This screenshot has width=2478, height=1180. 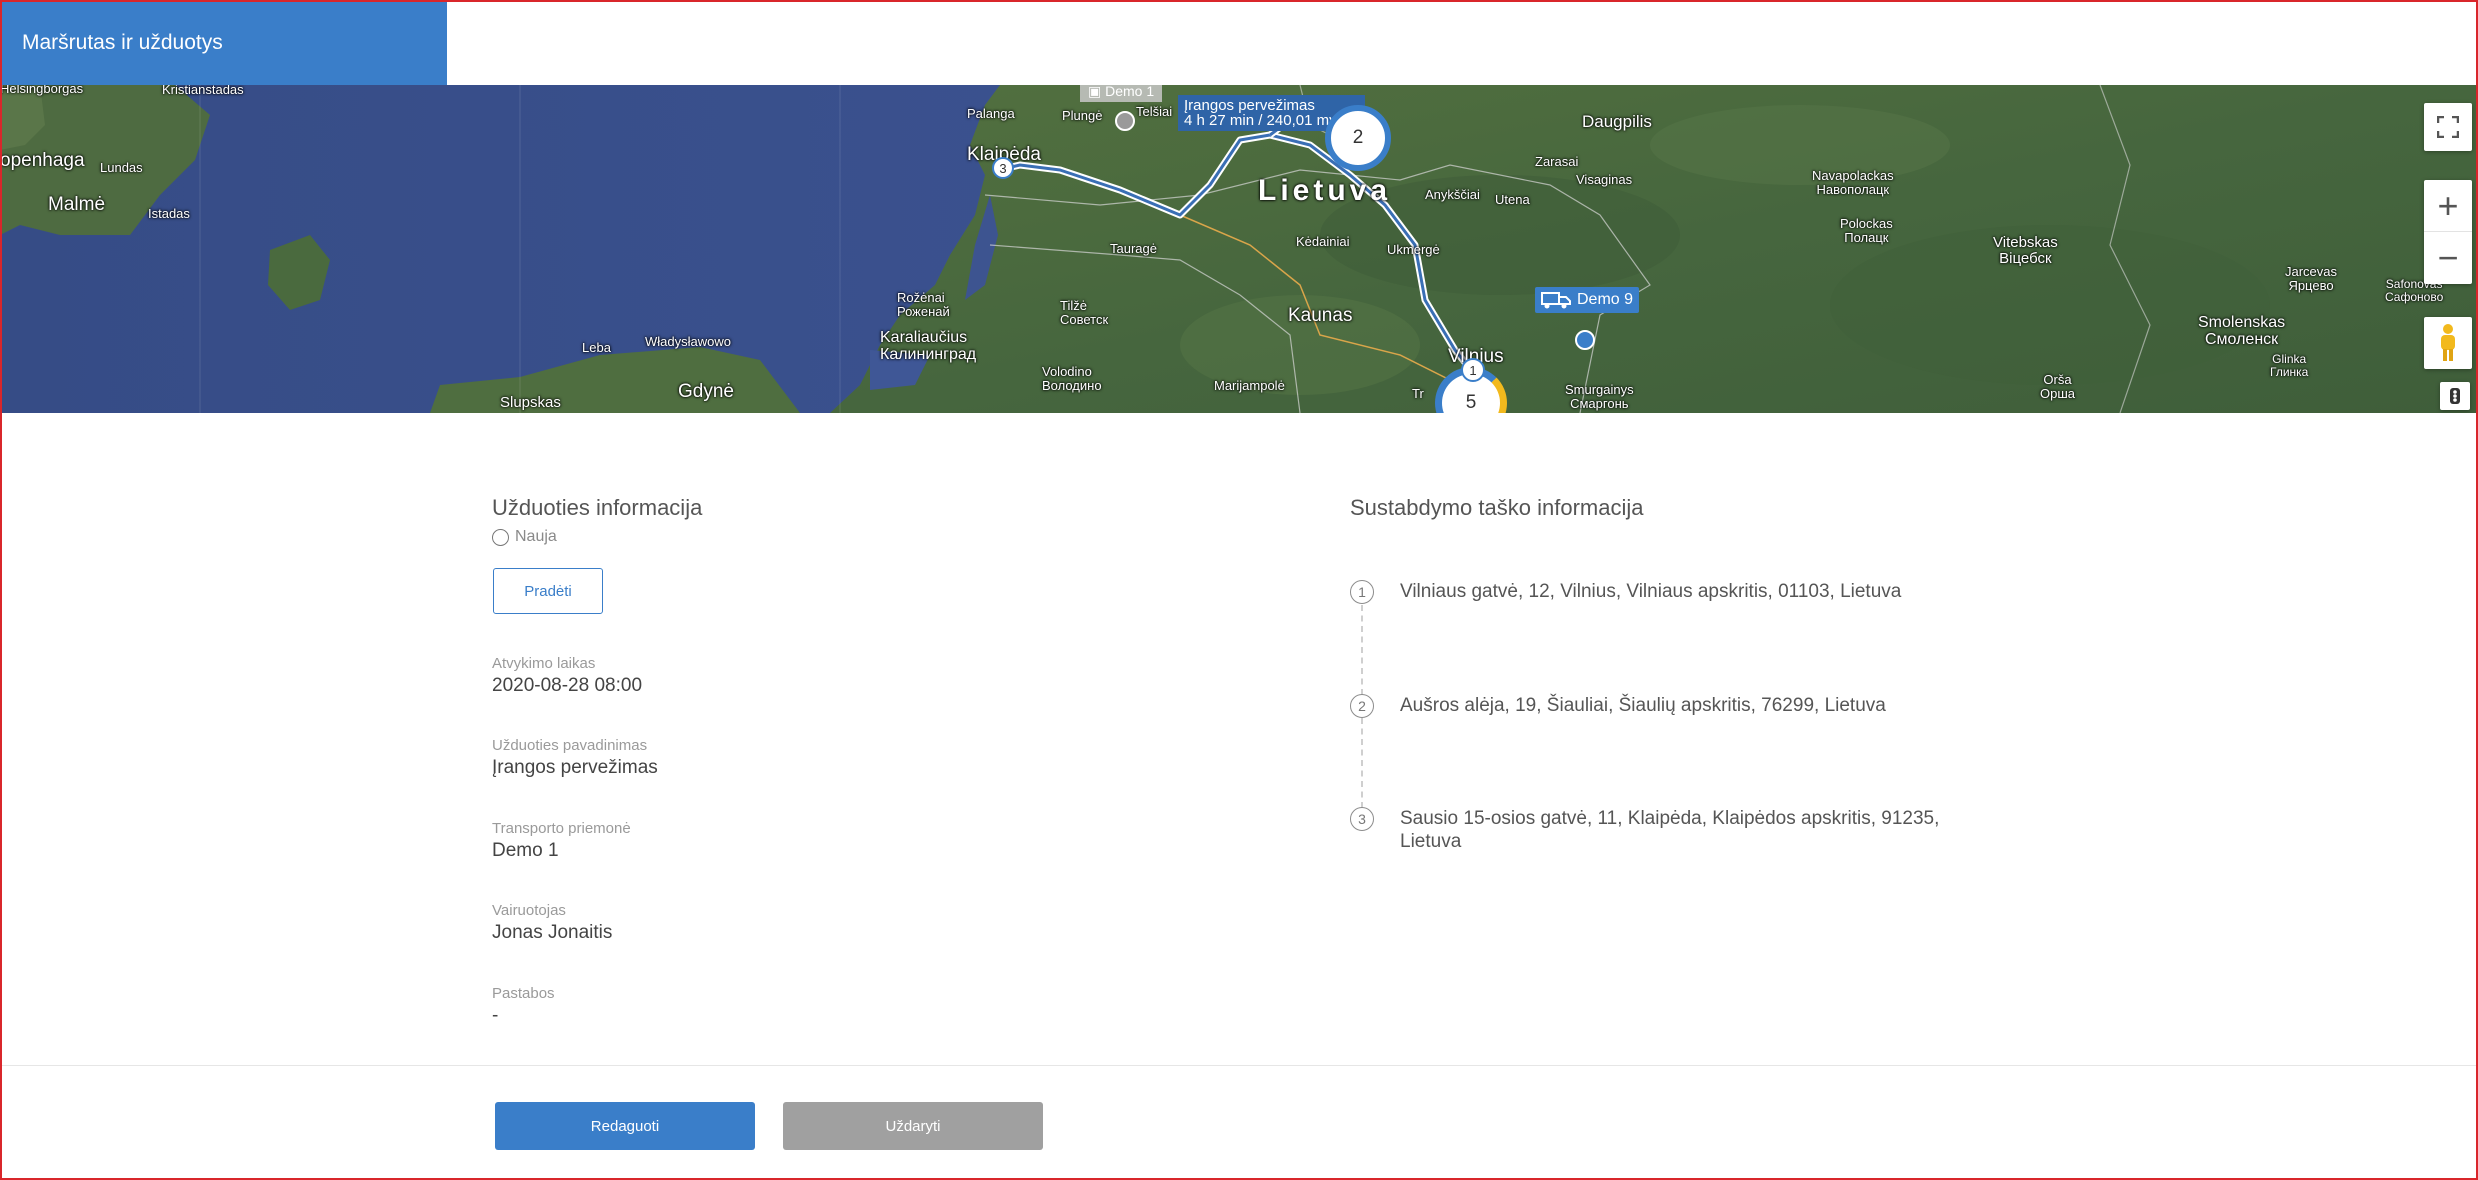 I want to click on map-label: Palanga, so click(x=991, y=113).